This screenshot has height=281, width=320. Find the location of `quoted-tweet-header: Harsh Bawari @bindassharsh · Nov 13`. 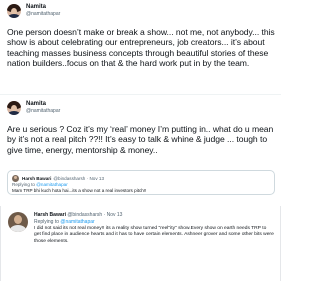

quoted-tweet-header: Harsh Bawari @bindassharsh · Nov 13 is located at coordinates (58, 178).